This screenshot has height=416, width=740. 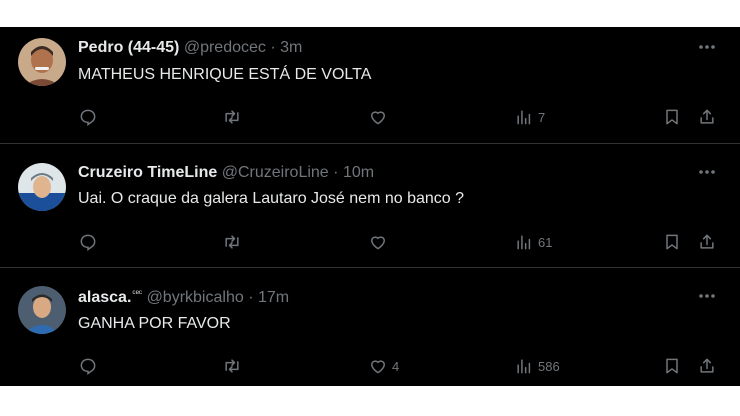 I want to click on tweet-header: Pedro (44-45) @predocec · 3m, so click(x=190, y=49).